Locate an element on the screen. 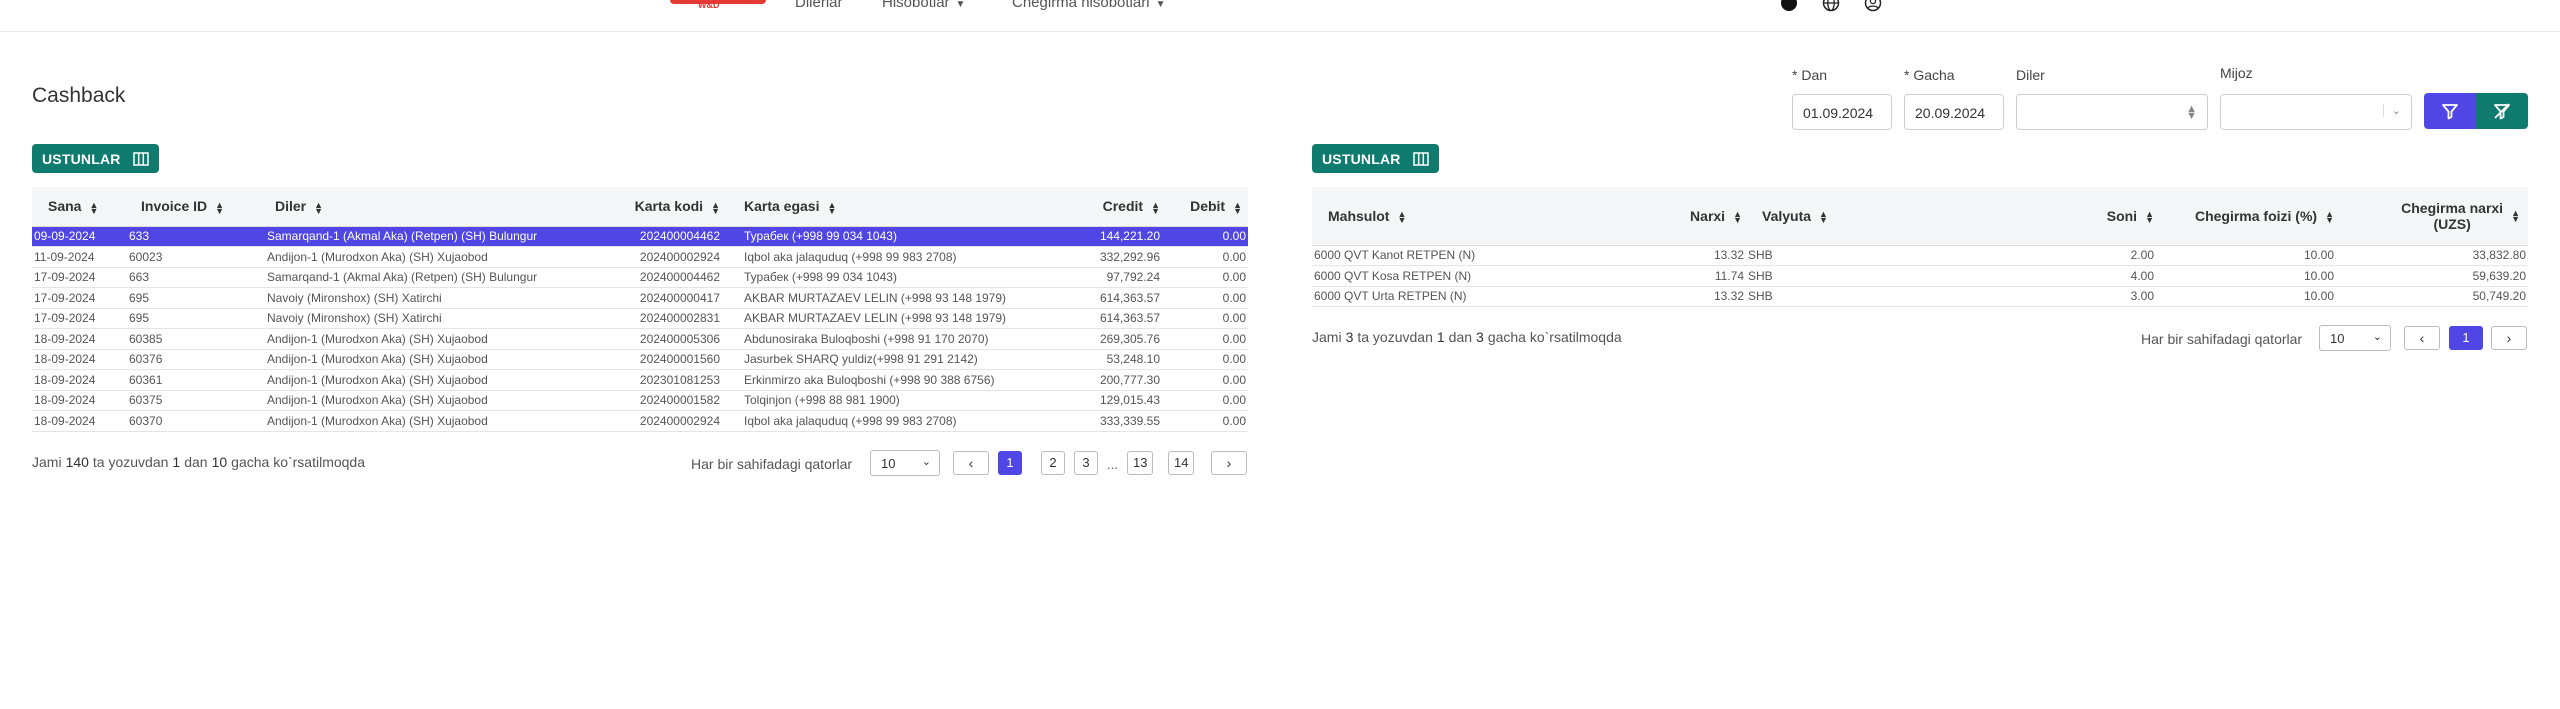  table-cell: 332,292.96 is located at coordinates (1104, 257).